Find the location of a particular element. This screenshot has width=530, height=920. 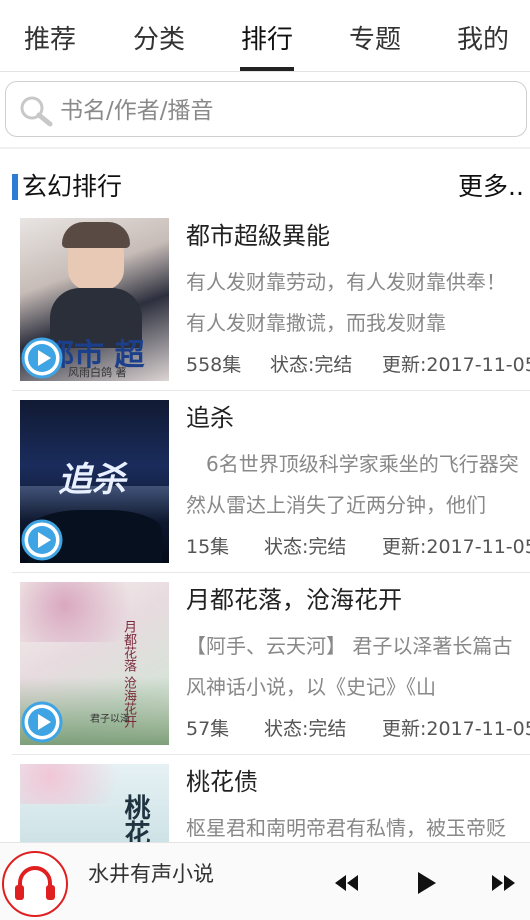

book-title: 追杀 is located at coordinates (210, 418).